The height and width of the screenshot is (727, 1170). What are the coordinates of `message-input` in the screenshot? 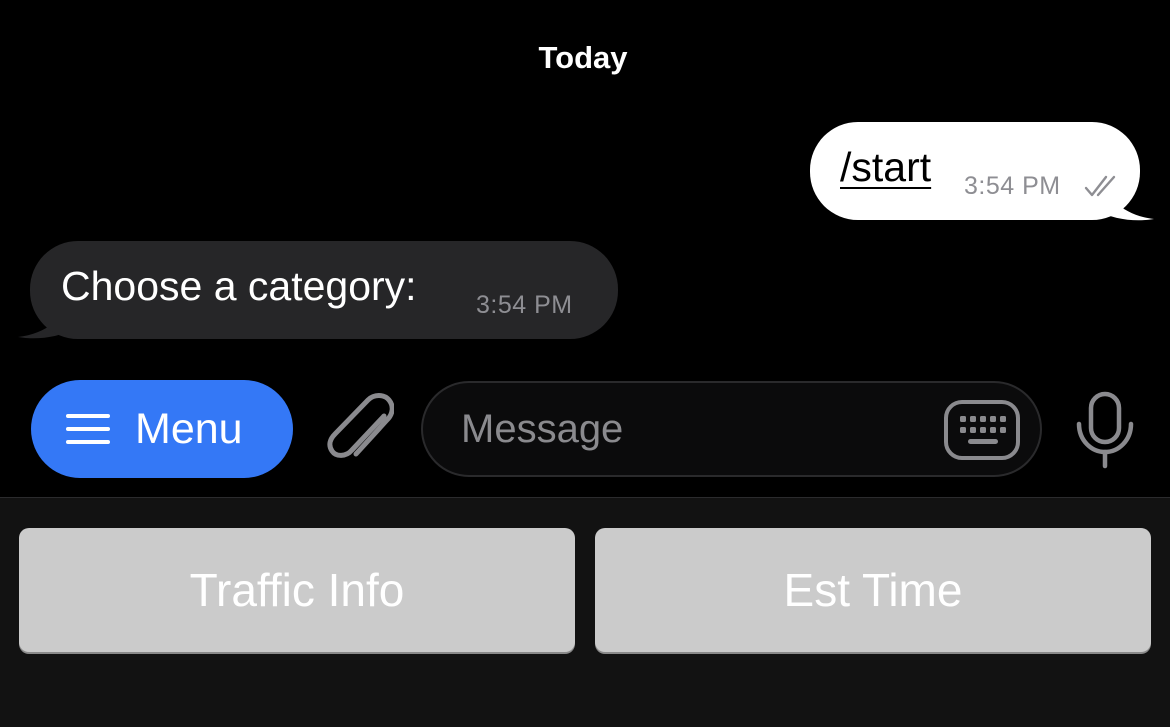 It's located at (691, 429).